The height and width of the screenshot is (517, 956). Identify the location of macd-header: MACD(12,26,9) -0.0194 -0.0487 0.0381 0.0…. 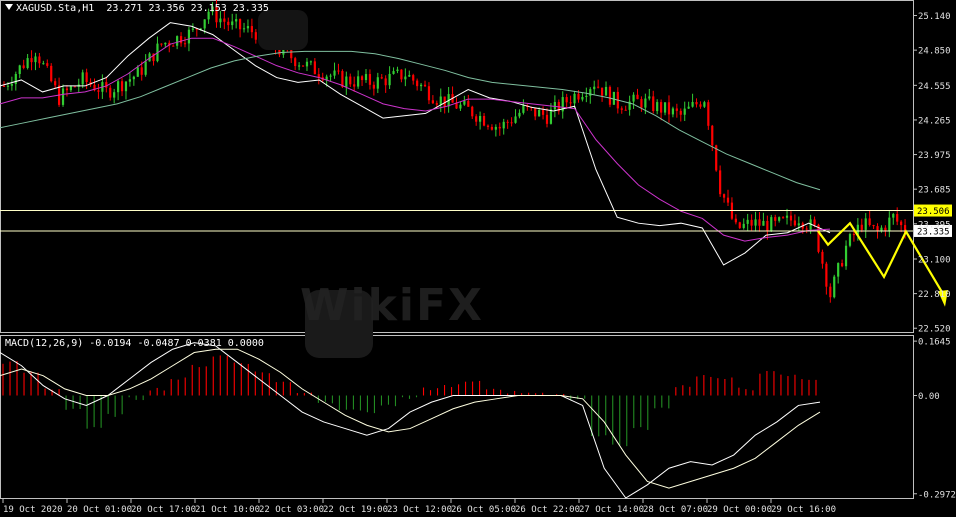
(134, 343).